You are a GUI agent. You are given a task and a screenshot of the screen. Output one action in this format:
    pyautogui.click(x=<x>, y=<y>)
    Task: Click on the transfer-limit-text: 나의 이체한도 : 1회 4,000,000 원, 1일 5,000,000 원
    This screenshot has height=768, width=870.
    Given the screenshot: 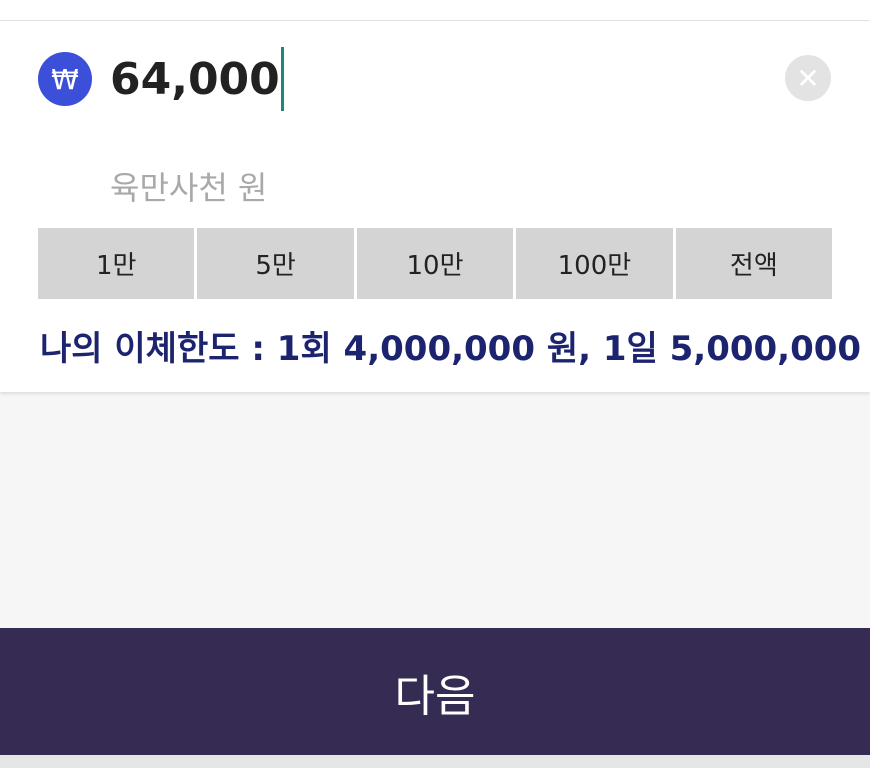 What is the action you would take?
    pyautogui.click(x=455, y=349)
    